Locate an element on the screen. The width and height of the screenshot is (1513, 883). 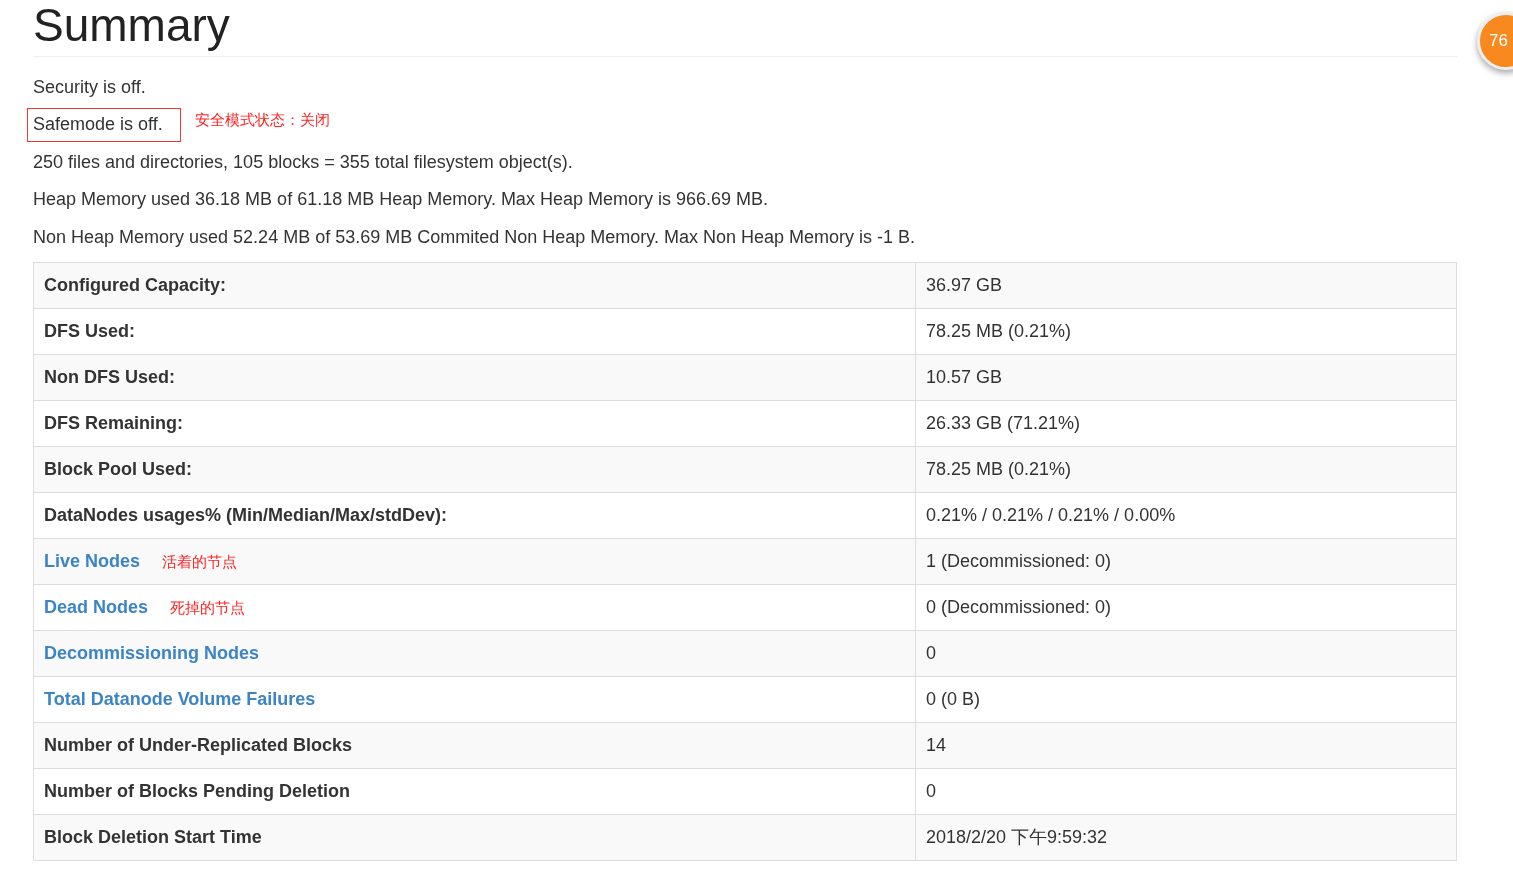
status-text: Safemode is off. is located at coordinates (104, 125).